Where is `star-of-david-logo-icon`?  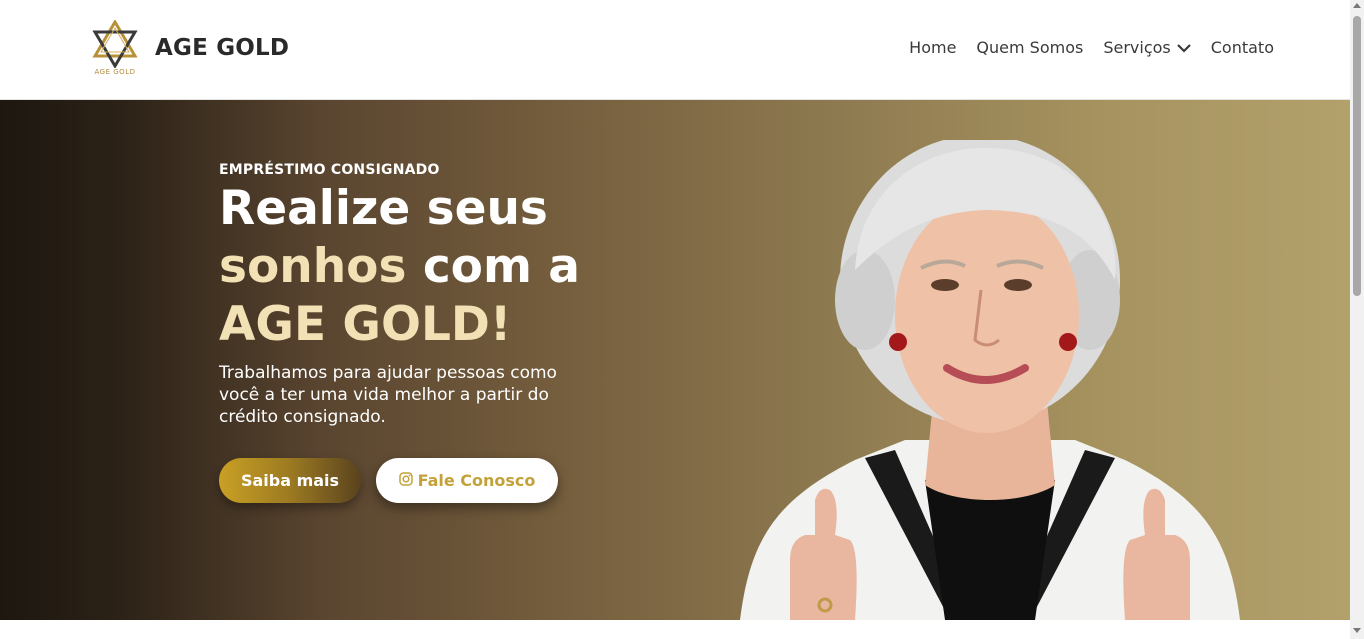
star-of-david-logo-icon is located at coordinates (115, 44).